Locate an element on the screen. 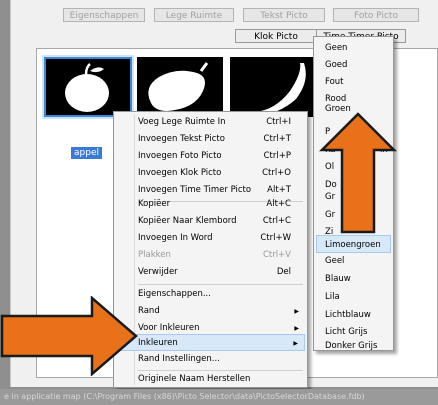 This screenshot has height=405, width=438. menu-item-kopieer-naar-klembord: Kopiëer Naar Klembord Ctrl+C is located at coordinates (210, 221).